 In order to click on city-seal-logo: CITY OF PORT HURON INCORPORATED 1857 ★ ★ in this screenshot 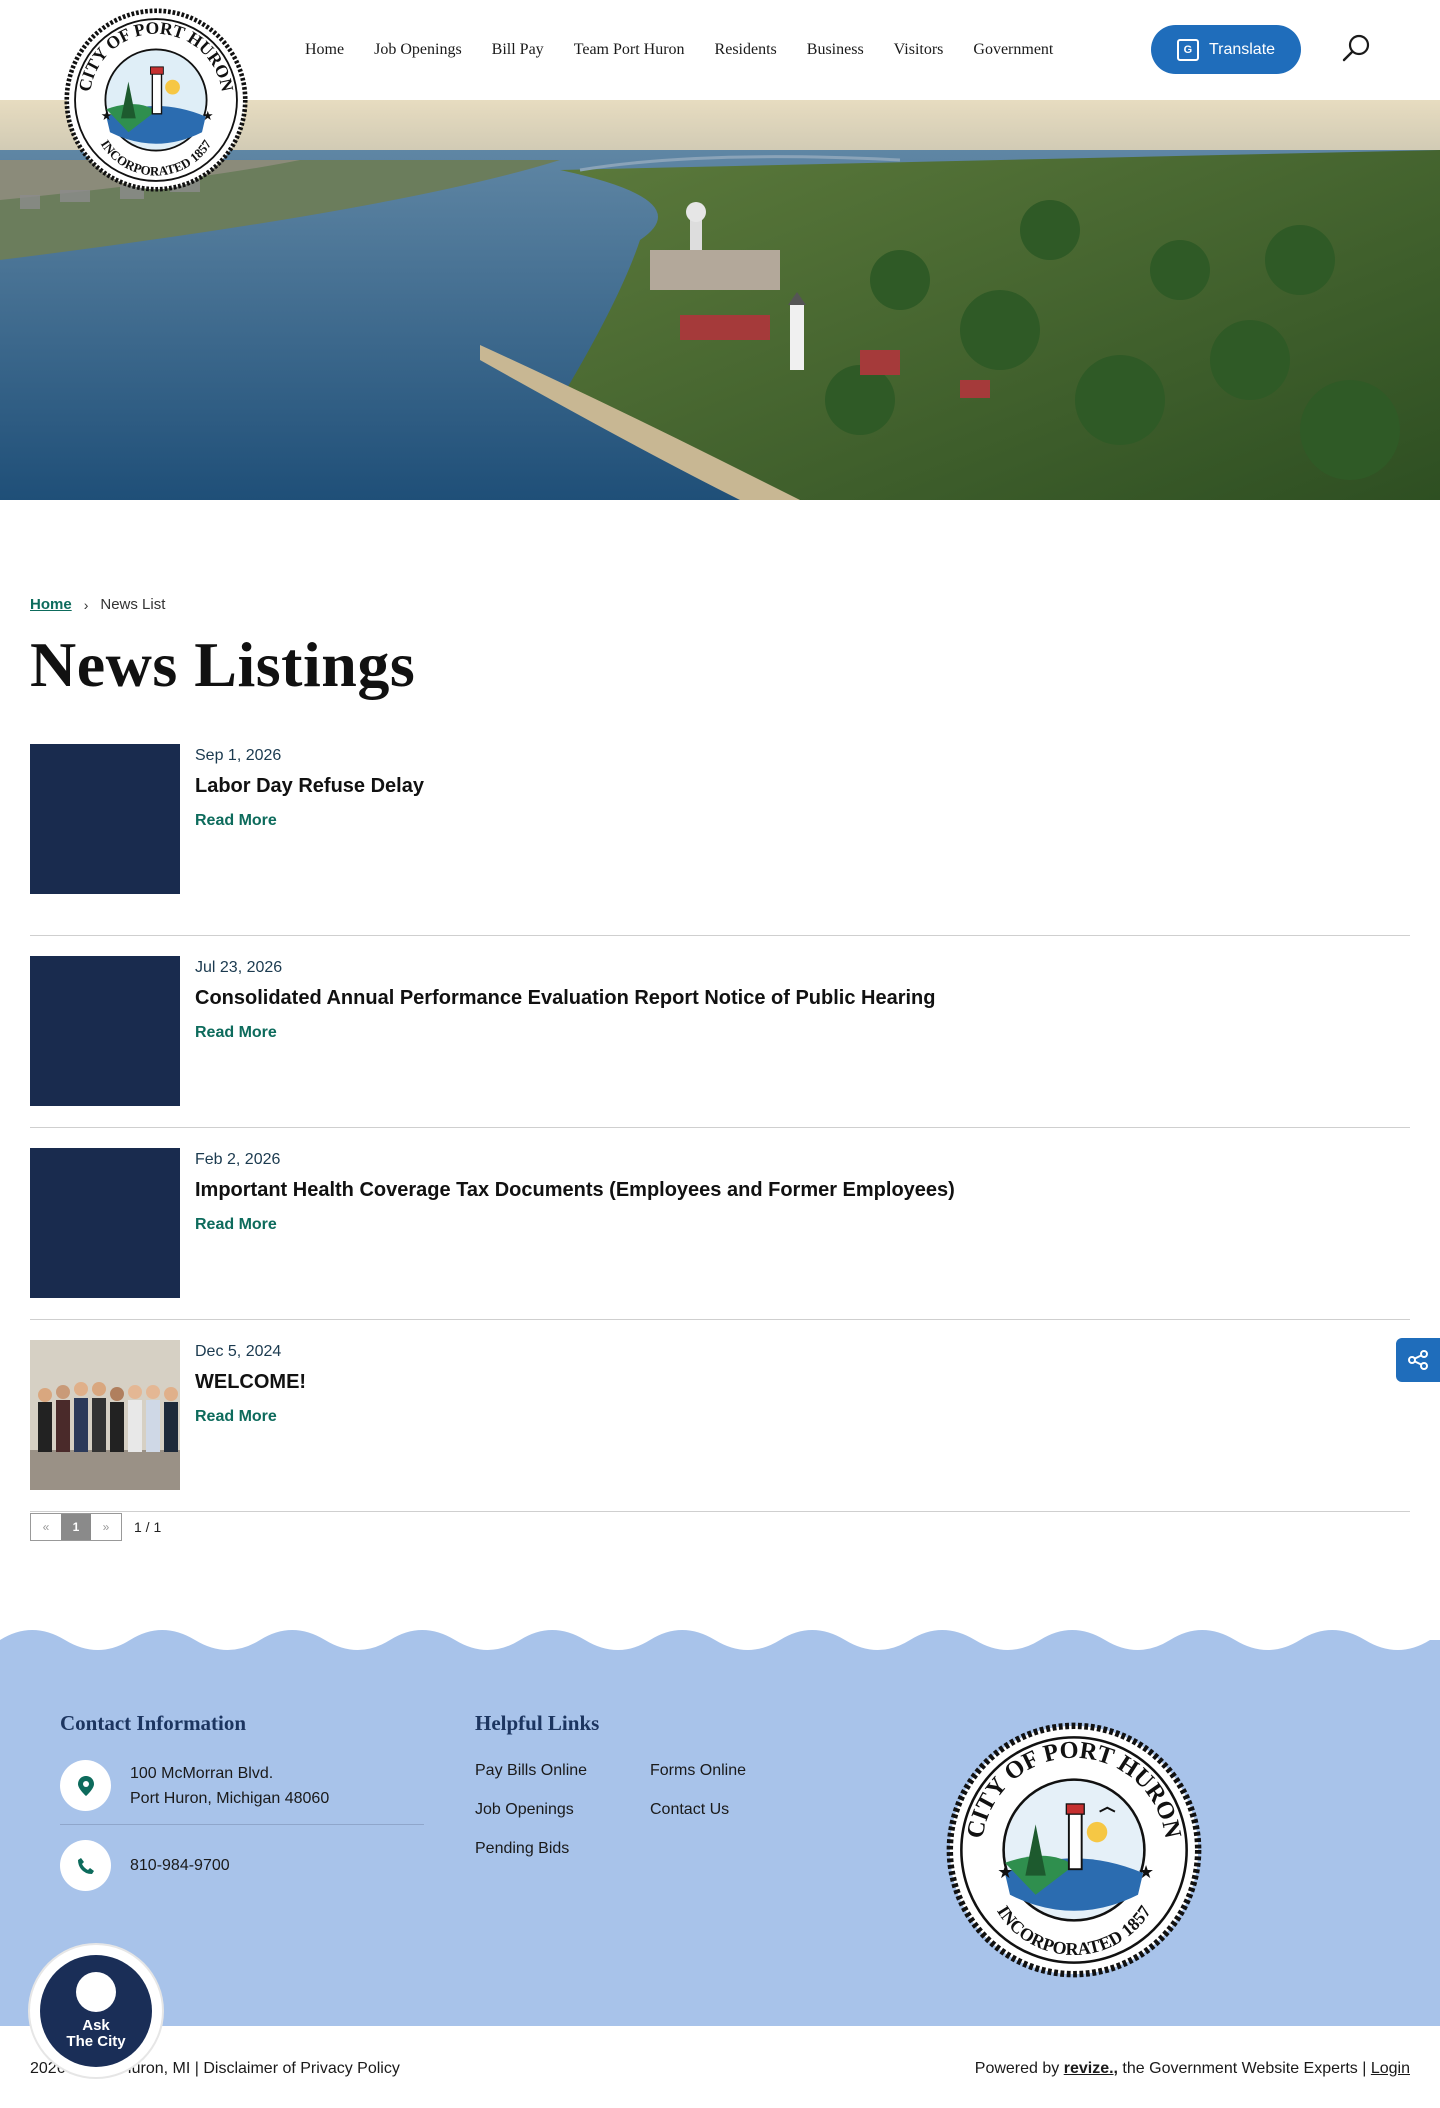, I will do `click(156, 100)`.